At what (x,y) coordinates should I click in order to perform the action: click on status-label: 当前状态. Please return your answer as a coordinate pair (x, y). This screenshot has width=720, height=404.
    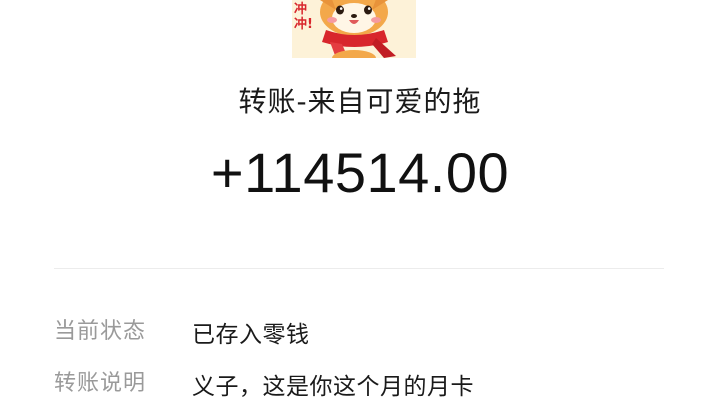
    Looking at the image, I should click on (100, 331).